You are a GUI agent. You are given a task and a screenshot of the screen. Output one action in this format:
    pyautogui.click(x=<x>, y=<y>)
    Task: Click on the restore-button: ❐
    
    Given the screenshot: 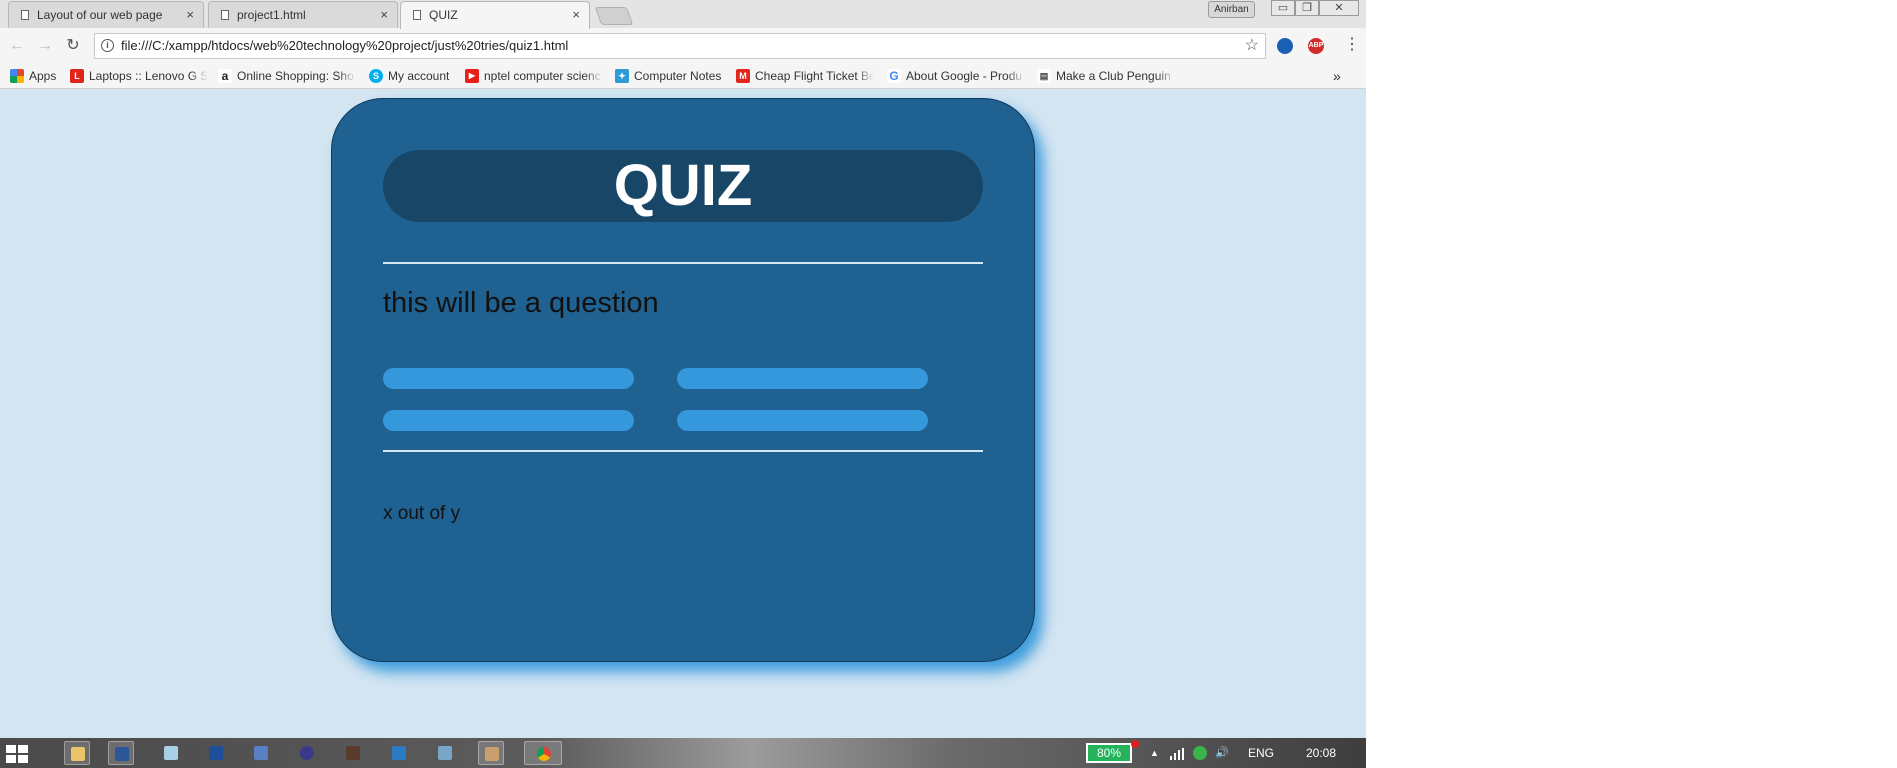 What is the action you would take?
    pyautogui.click(x=1307, y=8)
    